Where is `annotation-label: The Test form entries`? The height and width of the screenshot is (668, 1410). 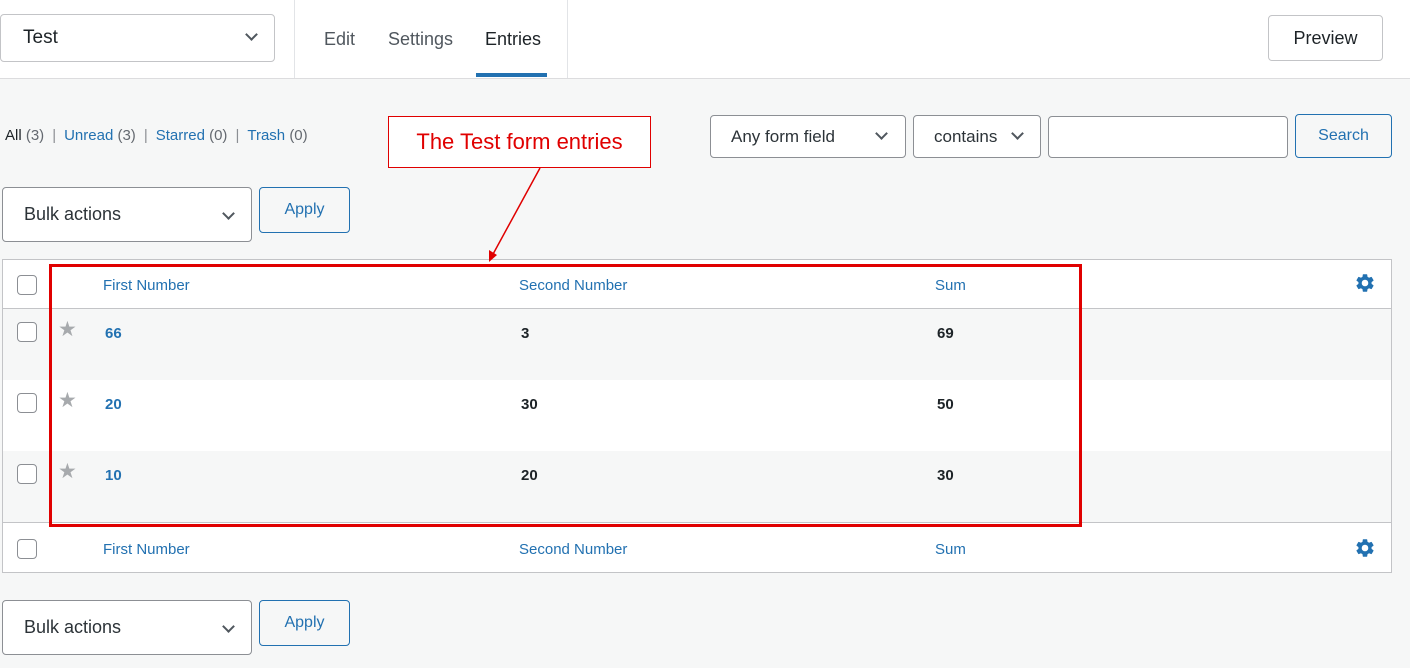 annotation-label: The Test form entries is located at coordinates (519, 142).